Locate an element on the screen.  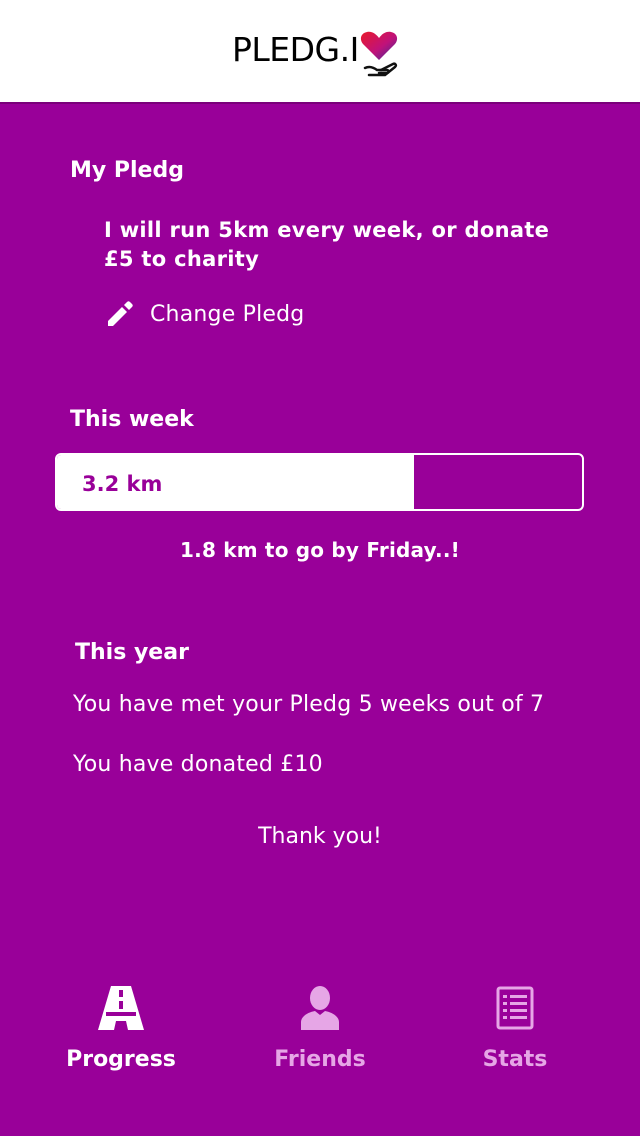
bottom-tab-bar: Progress Friends Stats is located at coordinates (320, 1035).